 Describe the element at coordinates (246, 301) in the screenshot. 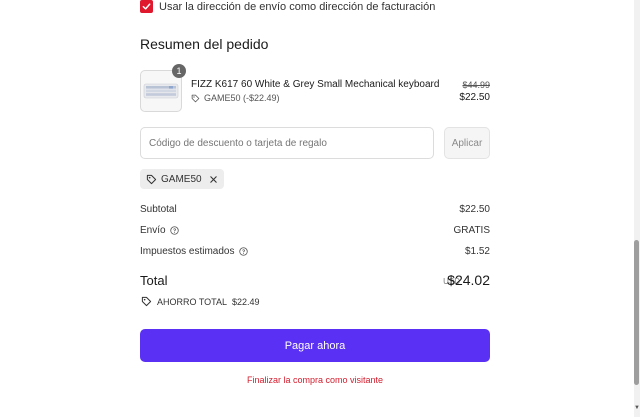

I see `savings-value: $22.49` at that location.